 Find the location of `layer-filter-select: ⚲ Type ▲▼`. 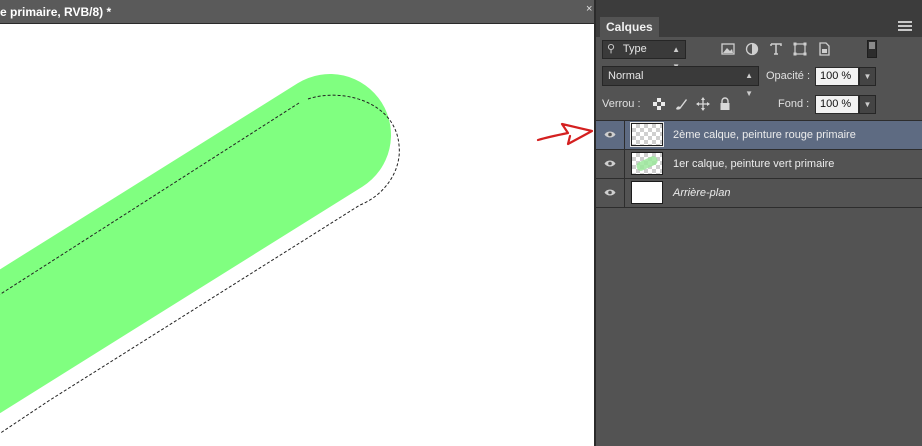

layer-filter-select: ⚲ Type ▲▼ is located at coordinates (644, 55).